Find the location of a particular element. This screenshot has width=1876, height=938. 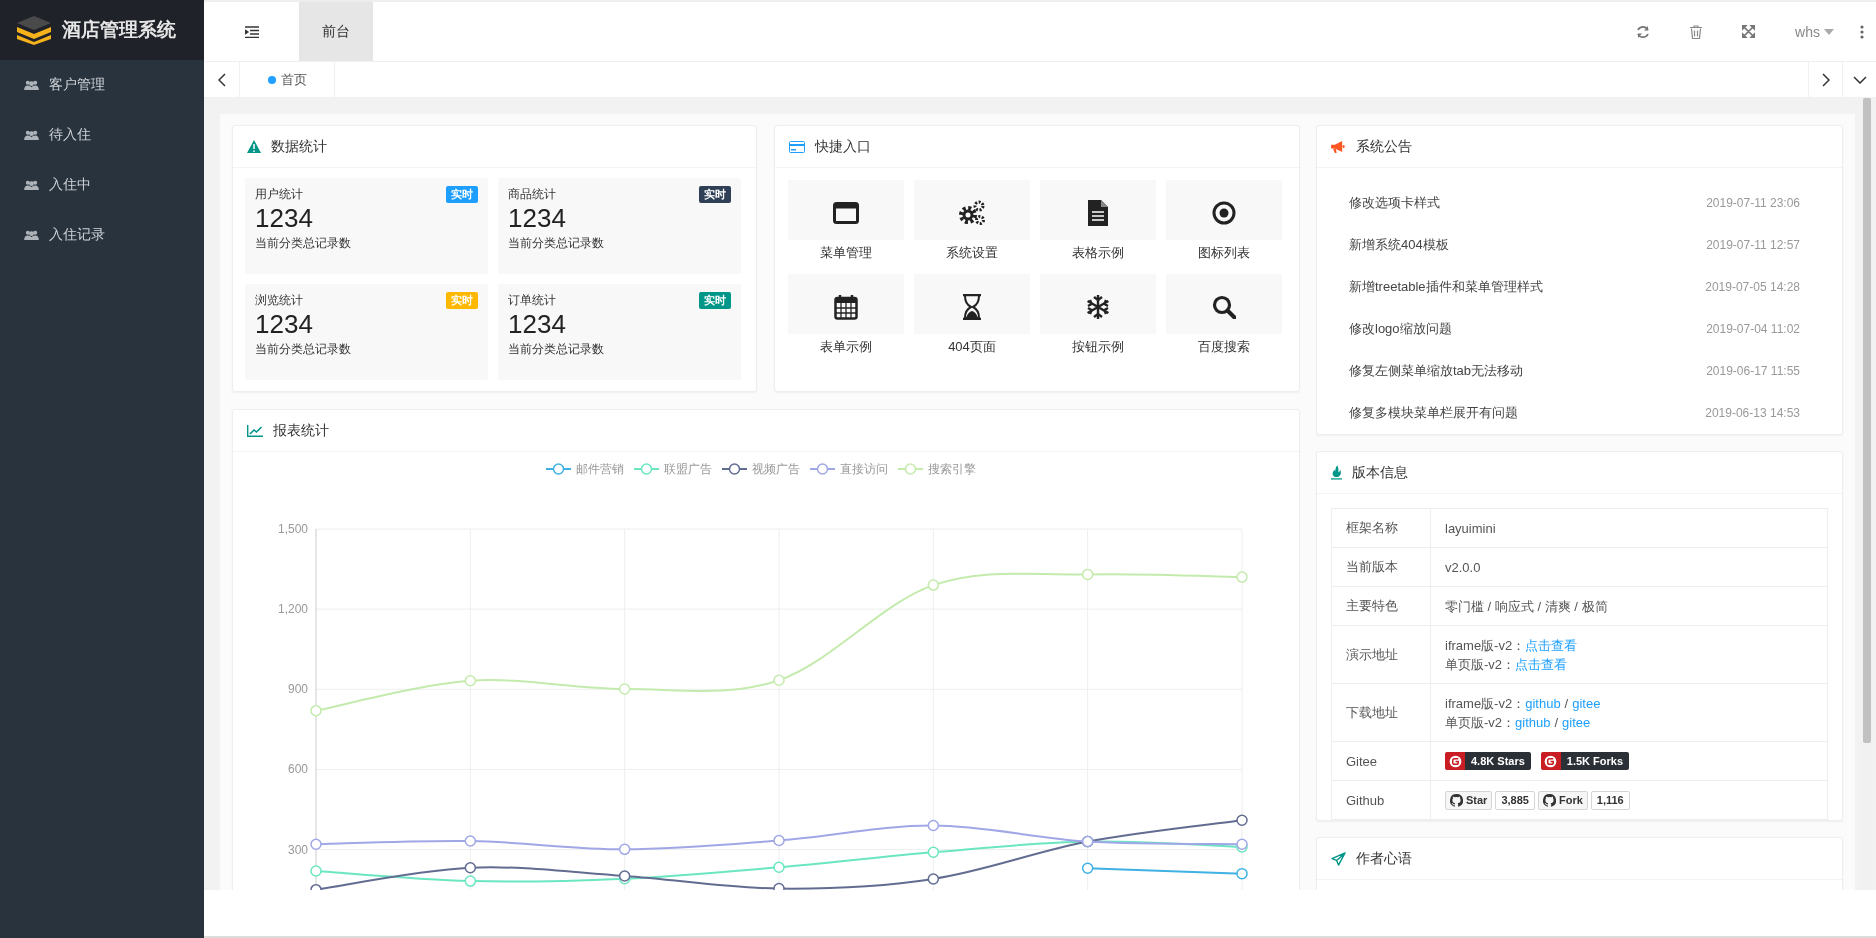

stat-label: 订单统计 is located at coordinates (532, 300).